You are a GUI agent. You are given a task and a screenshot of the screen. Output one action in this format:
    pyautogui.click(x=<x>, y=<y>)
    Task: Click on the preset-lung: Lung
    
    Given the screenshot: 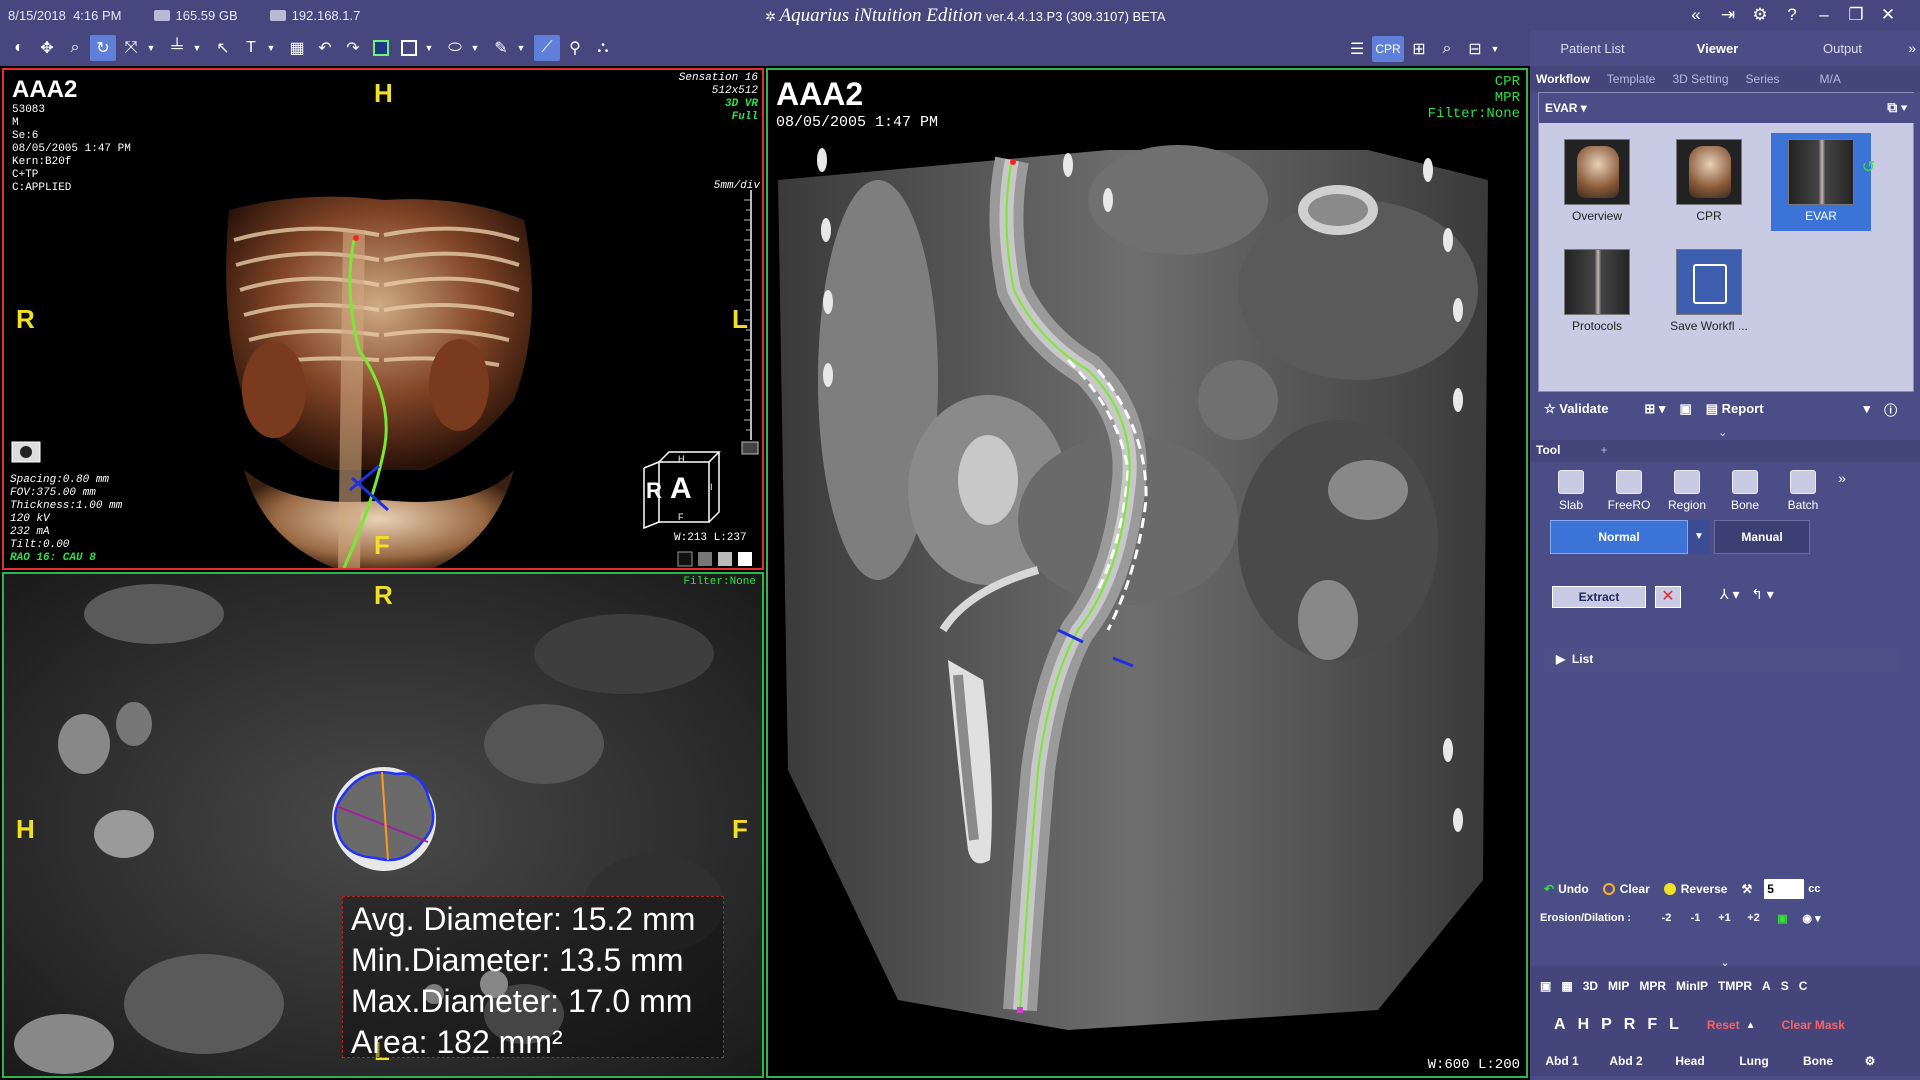 What is the action you would take?
    pyautogui.click(x=1754, y=1061)
    